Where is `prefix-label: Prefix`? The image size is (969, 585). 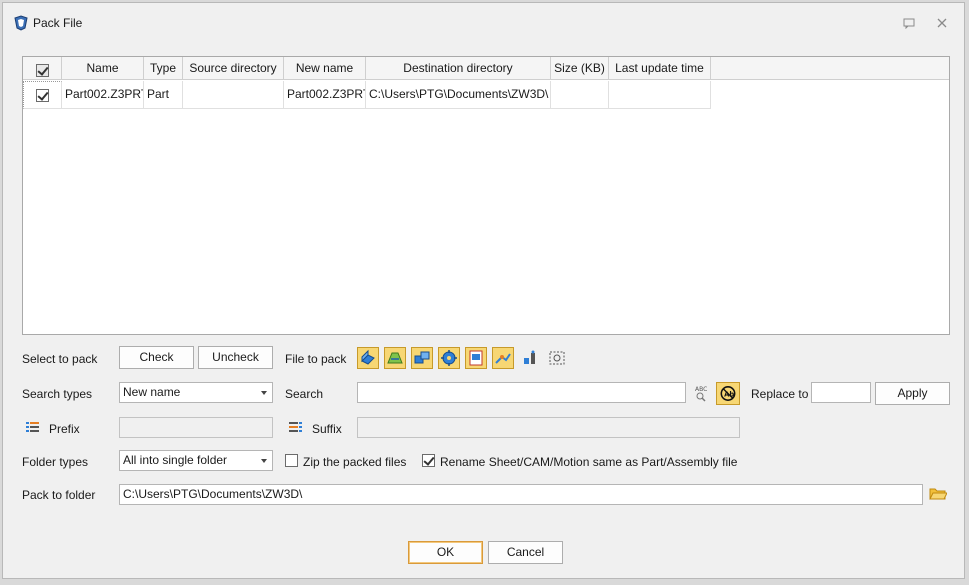 prefix-label: Prefix is located at coordinates (64, 429).